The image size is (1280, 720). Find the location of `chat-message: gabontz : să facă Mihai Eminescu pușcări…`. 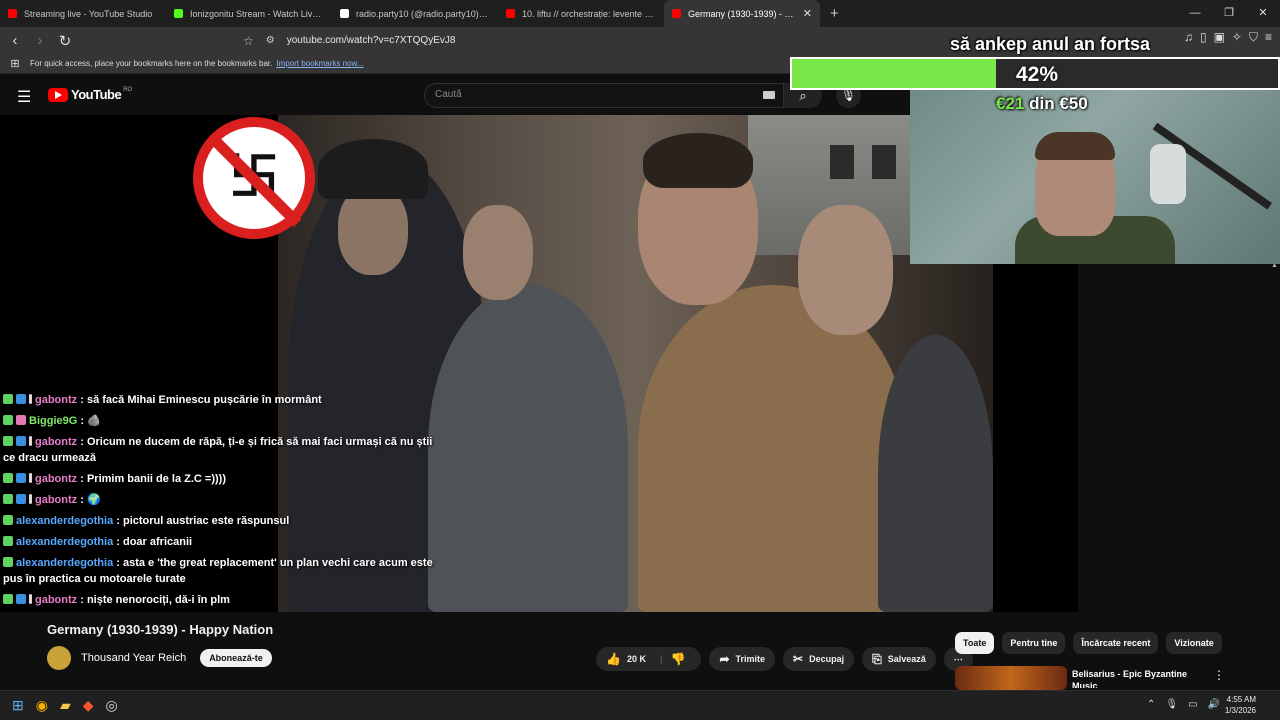

chat-message: gabontz : să facă Mihai Eminescu pușcări… is located at coordinates (223, 400).